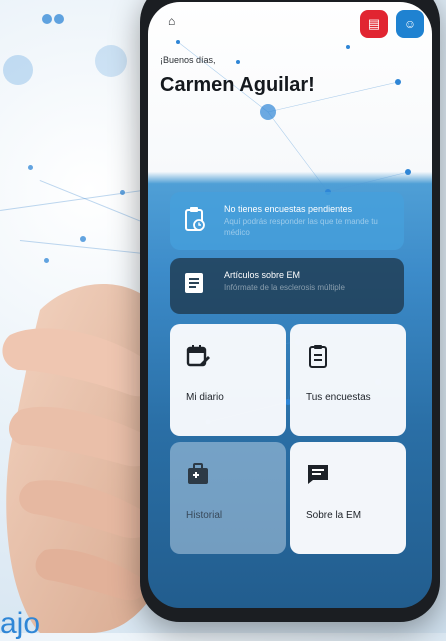  I want to click on home-icon: ⌂, so click(175, 21).